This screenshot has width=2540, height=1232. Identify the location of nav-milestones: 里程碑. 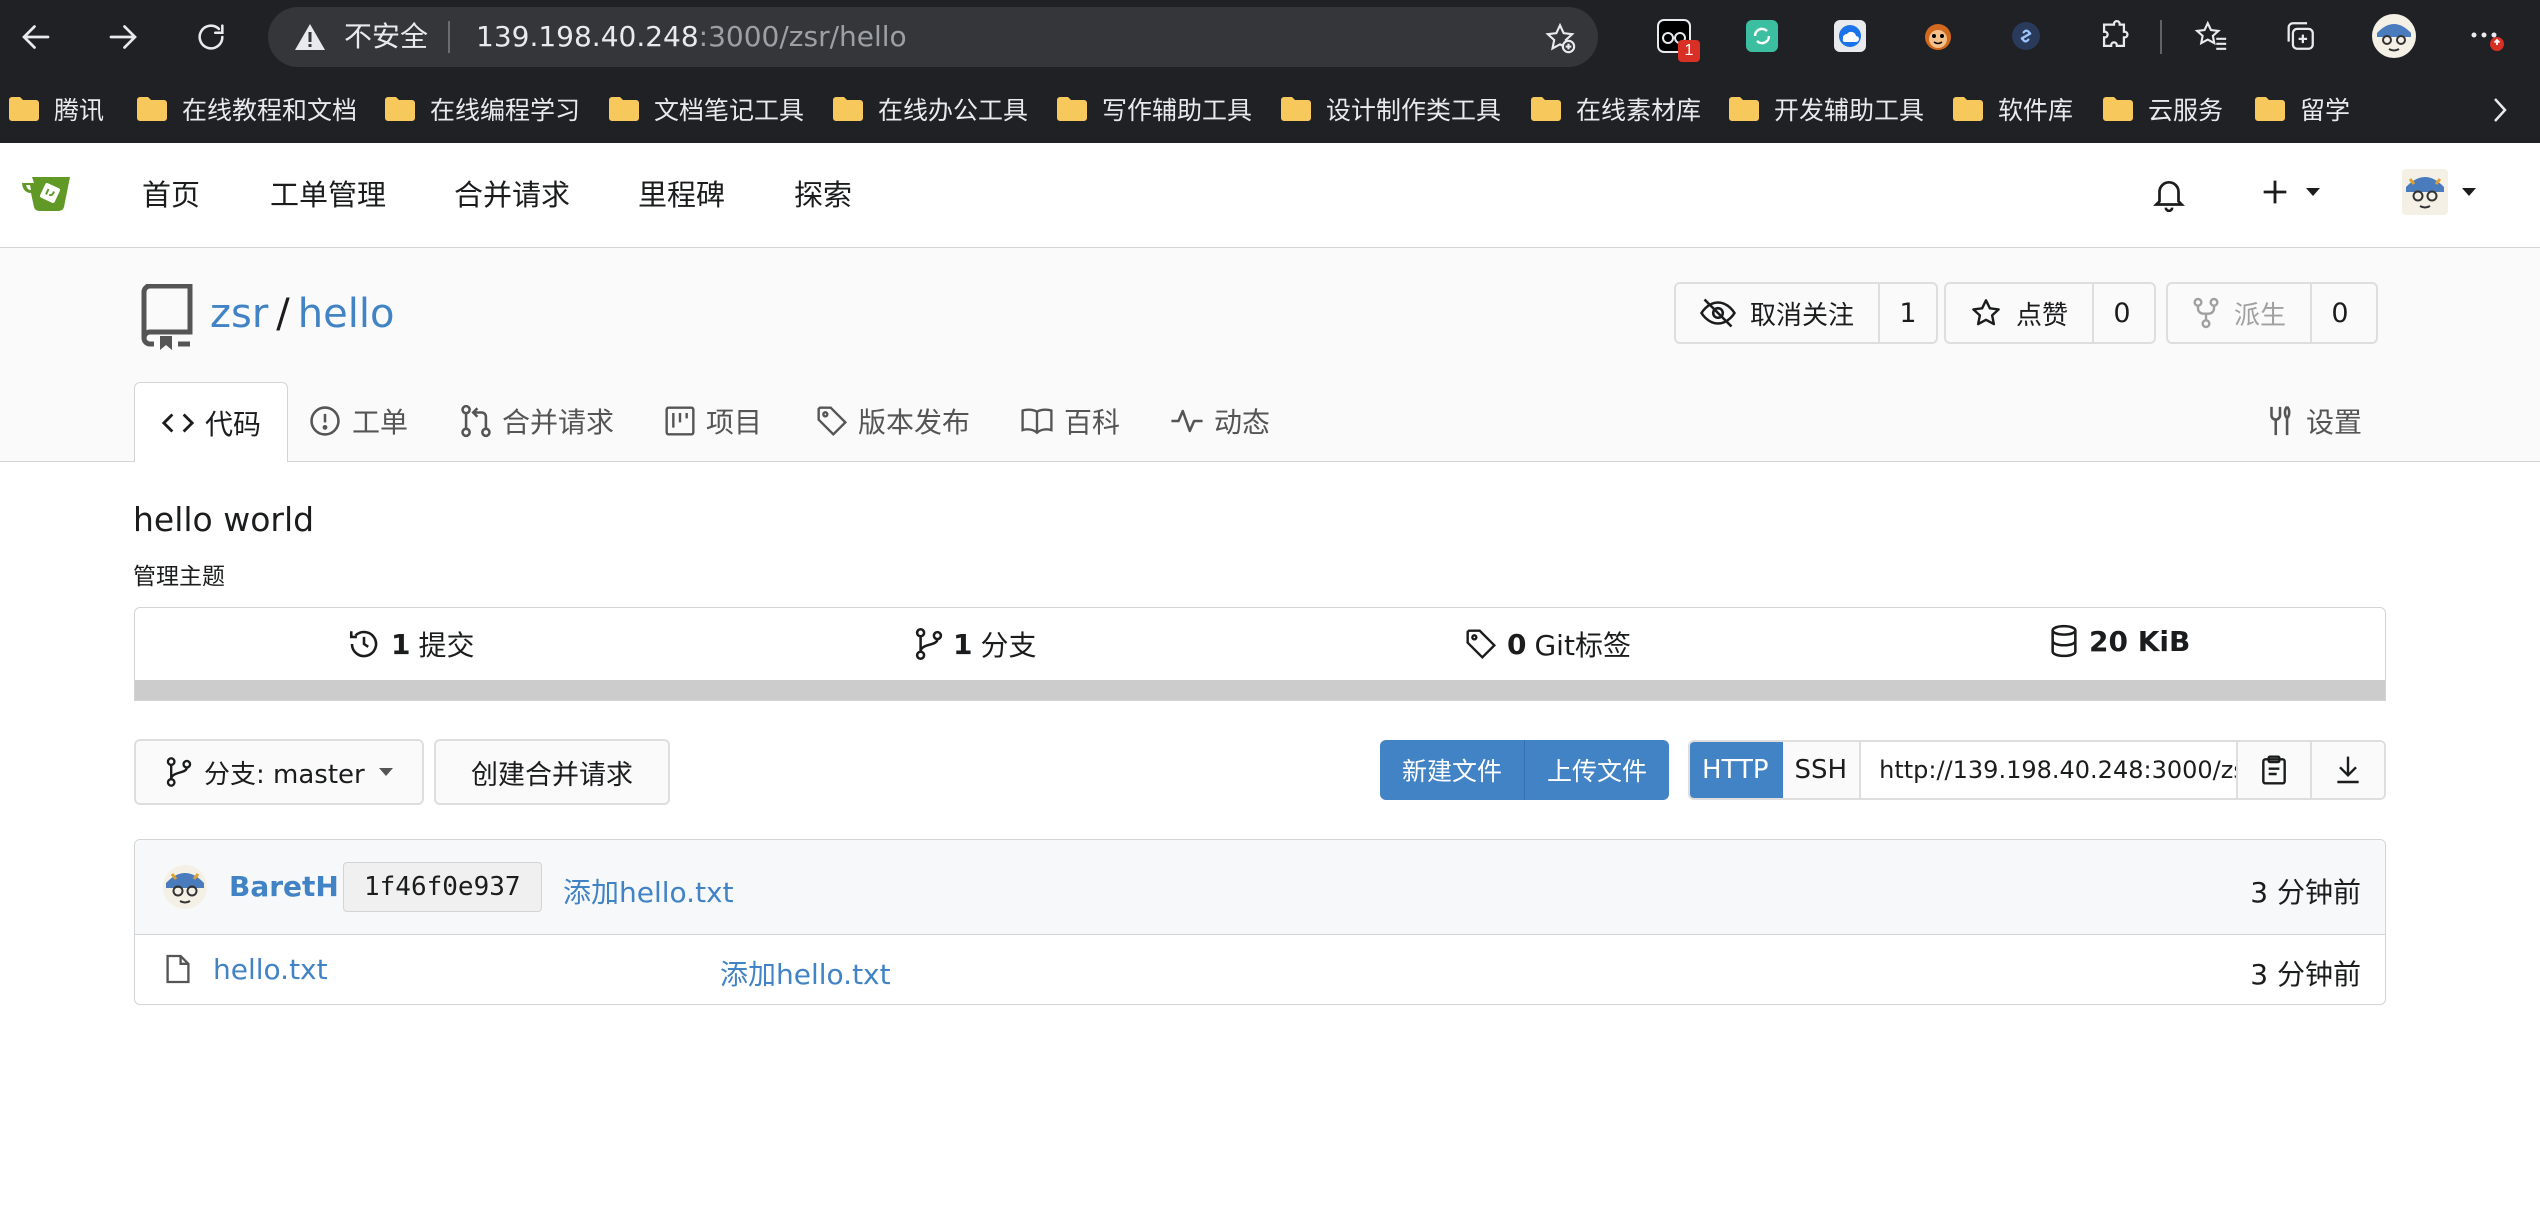
(681, 195).